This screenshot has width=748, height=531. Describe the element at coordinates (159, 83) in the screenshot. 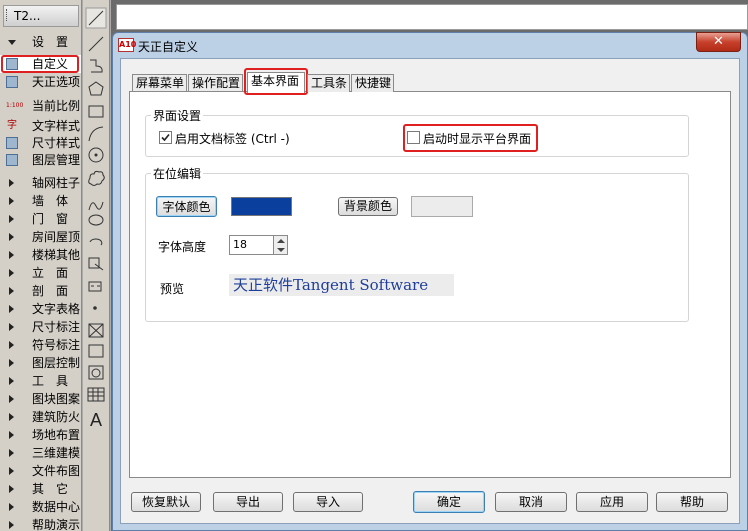

I see `tab-screen-menu: 屏幕菜单` at that location.